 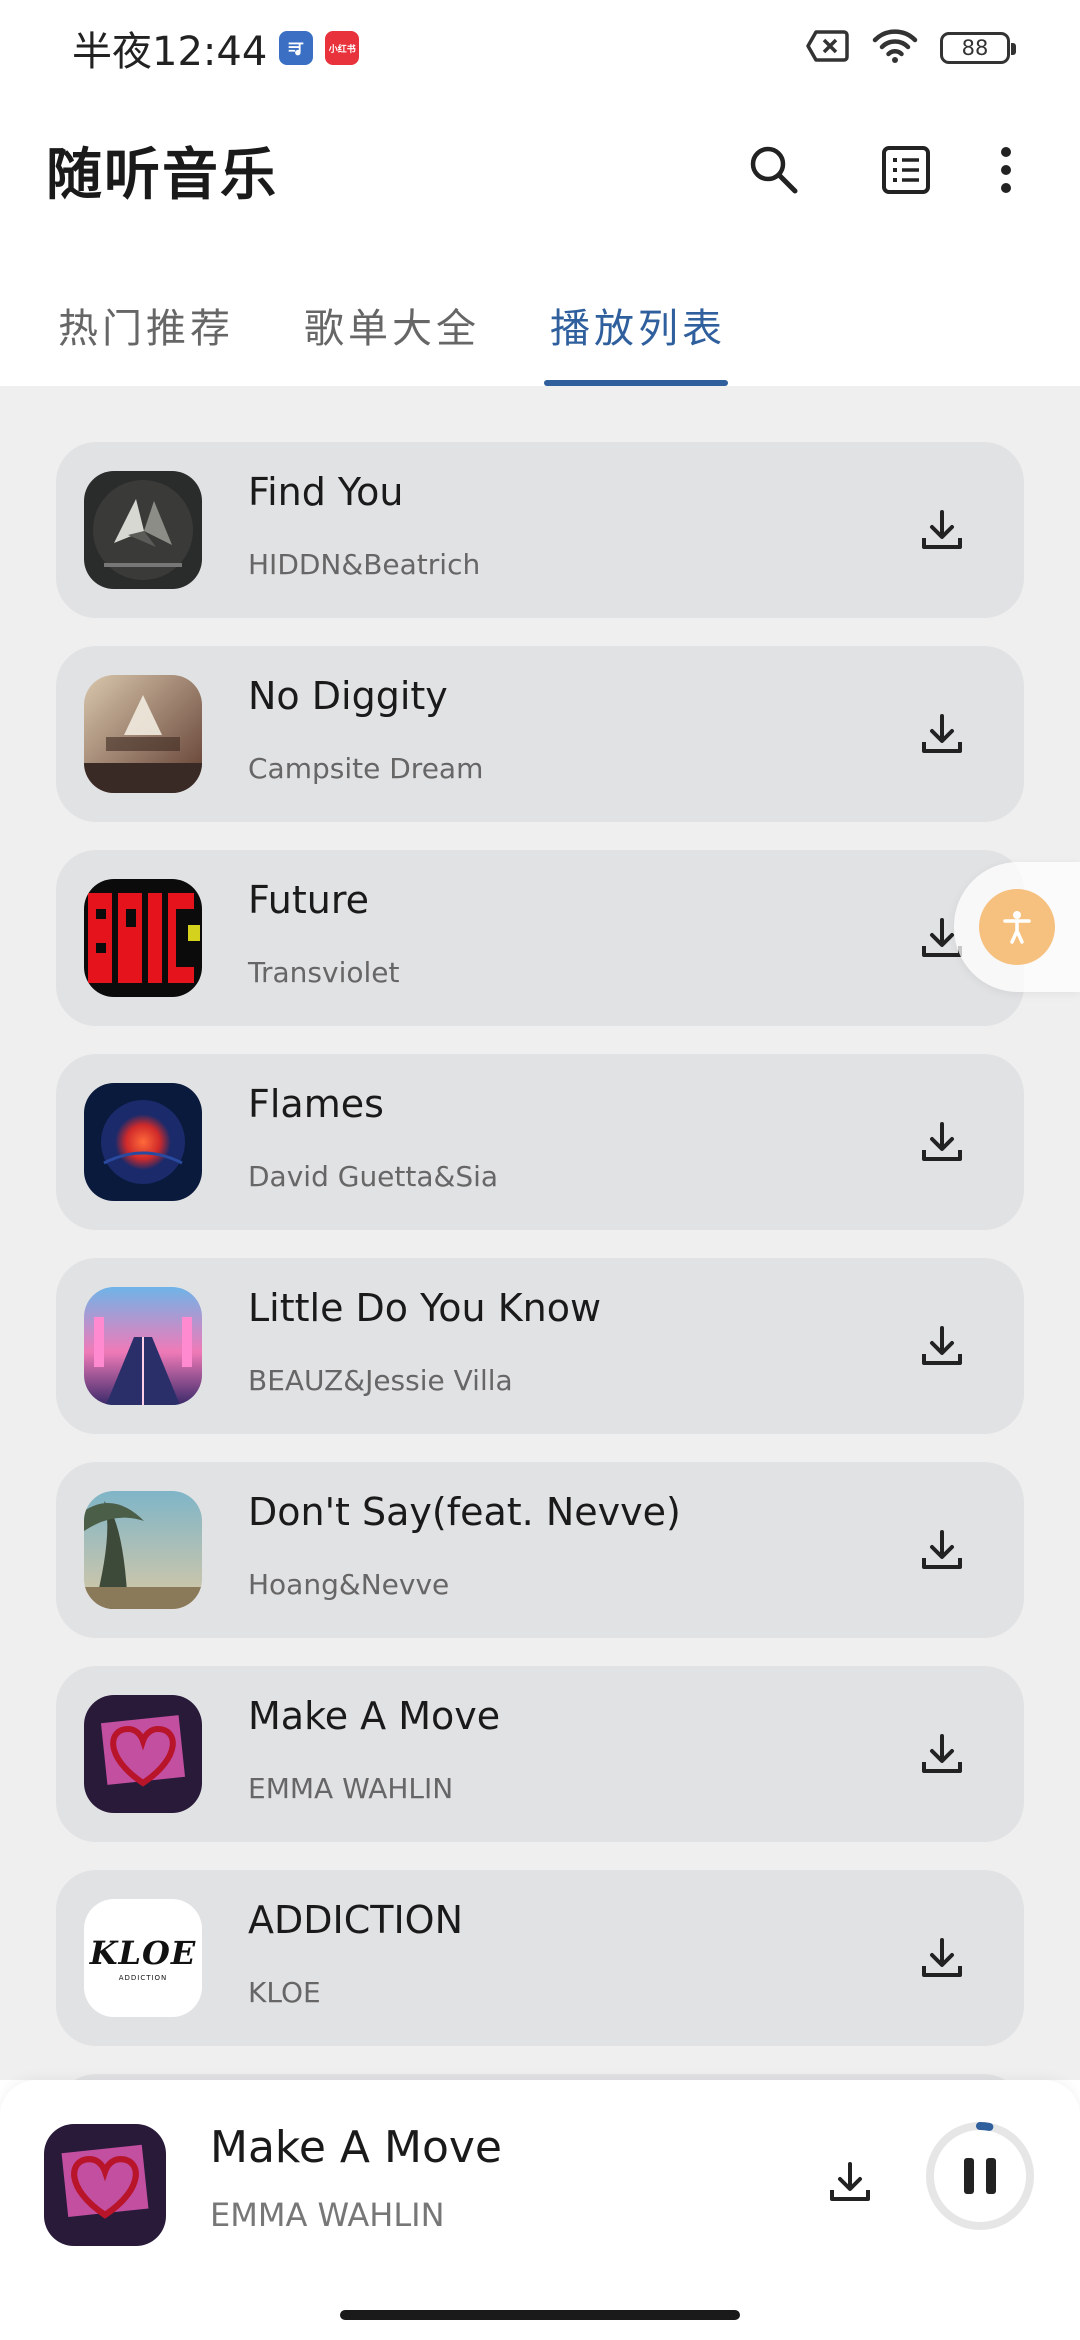 I want to click on tab-hot-recommend: 热门推荐, so click(x=146, y=333).